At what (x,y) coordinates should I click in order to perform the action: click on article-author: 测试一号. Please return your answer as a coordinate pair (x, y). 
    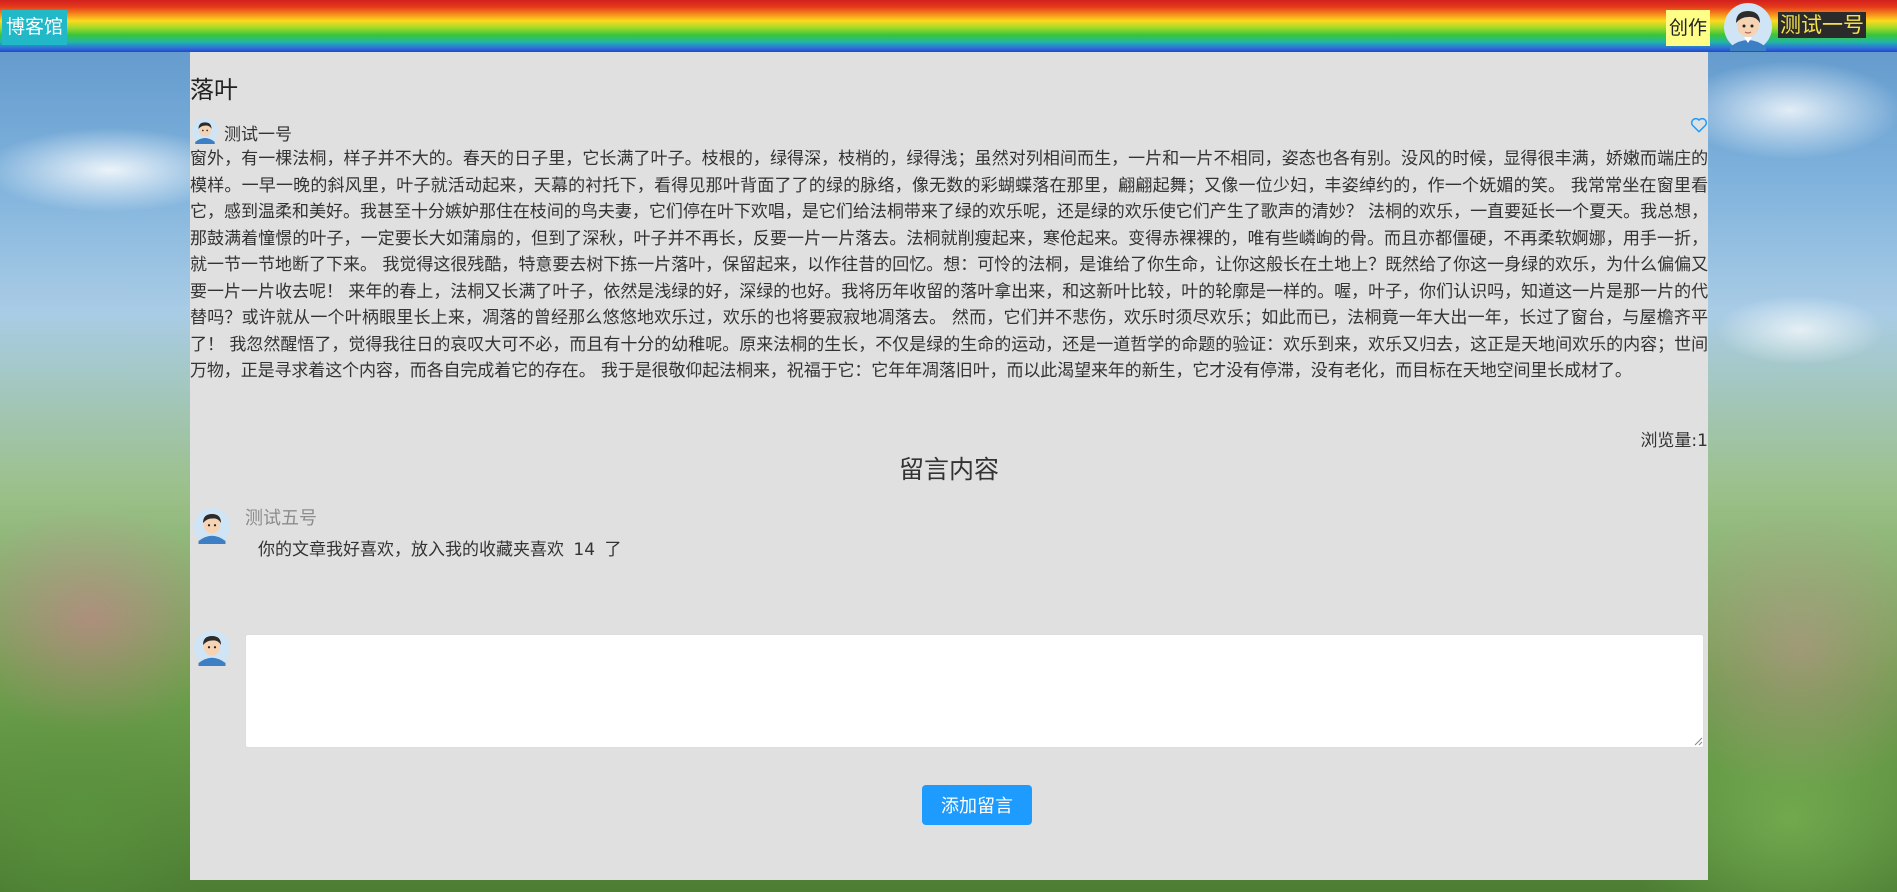
    Looking at the image, I should click on (258, 135).